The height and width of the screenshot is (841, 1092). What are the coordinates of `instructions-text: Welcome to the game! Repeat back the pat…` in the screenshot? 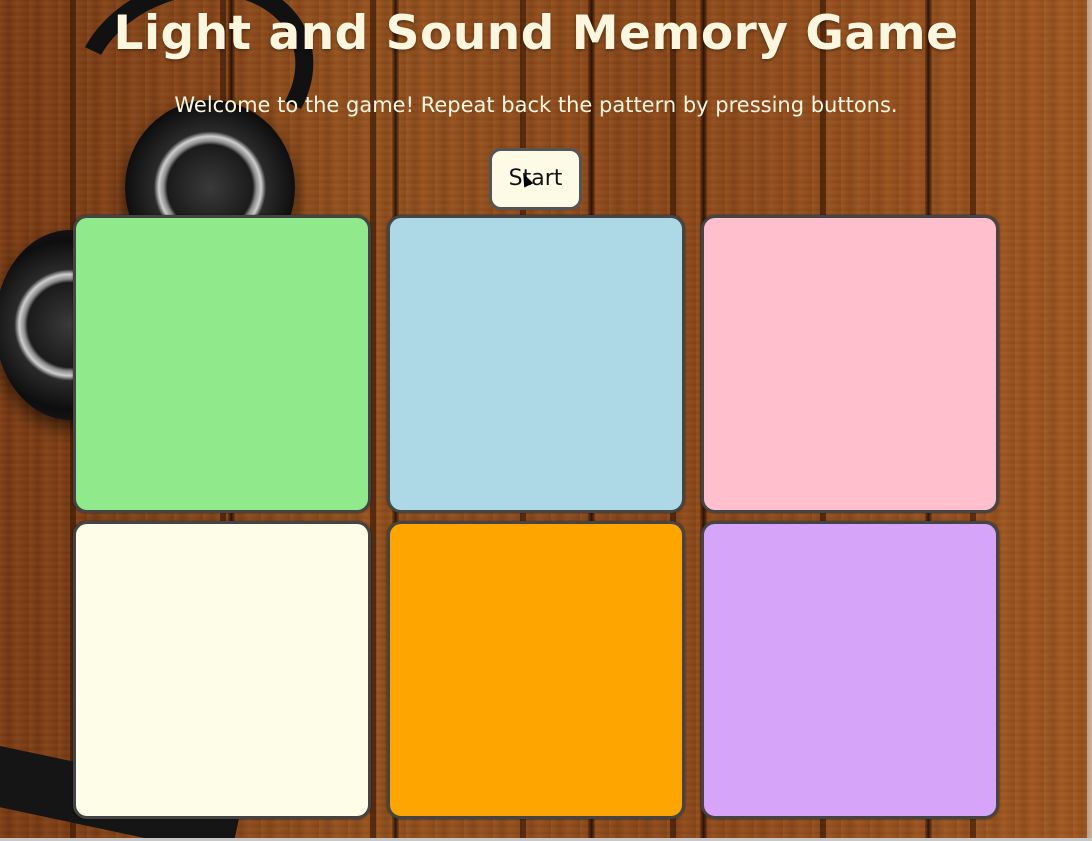 It's located at (536, 105).